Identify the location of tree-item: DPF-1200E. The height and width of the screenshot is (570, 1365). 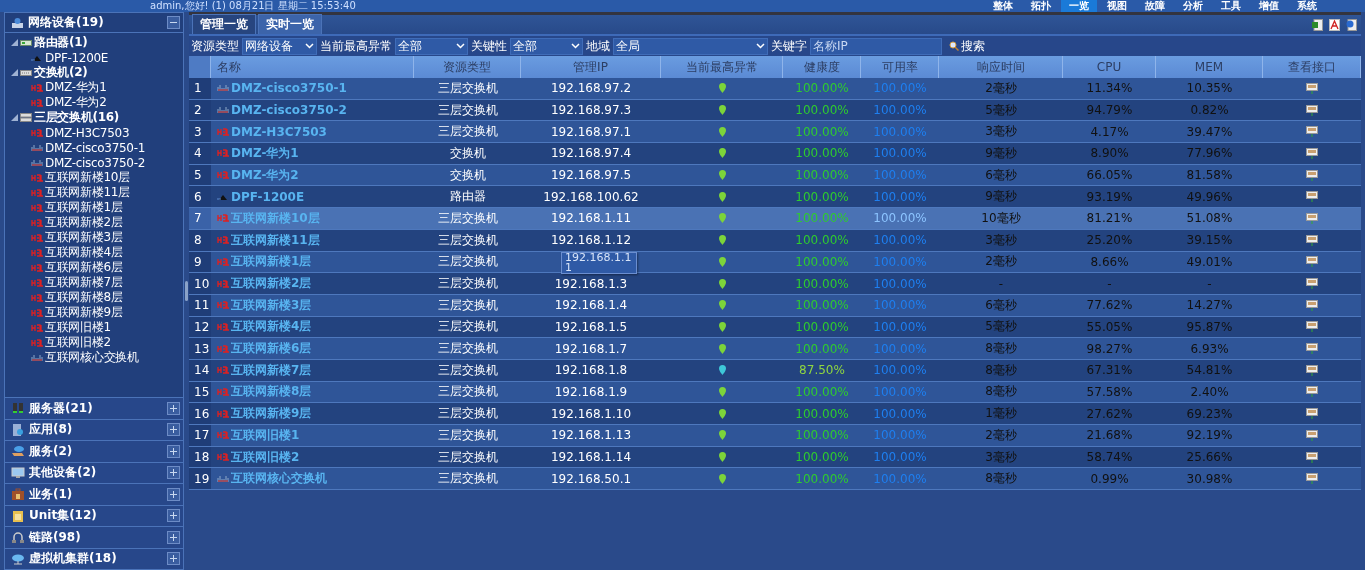
(77, 57).